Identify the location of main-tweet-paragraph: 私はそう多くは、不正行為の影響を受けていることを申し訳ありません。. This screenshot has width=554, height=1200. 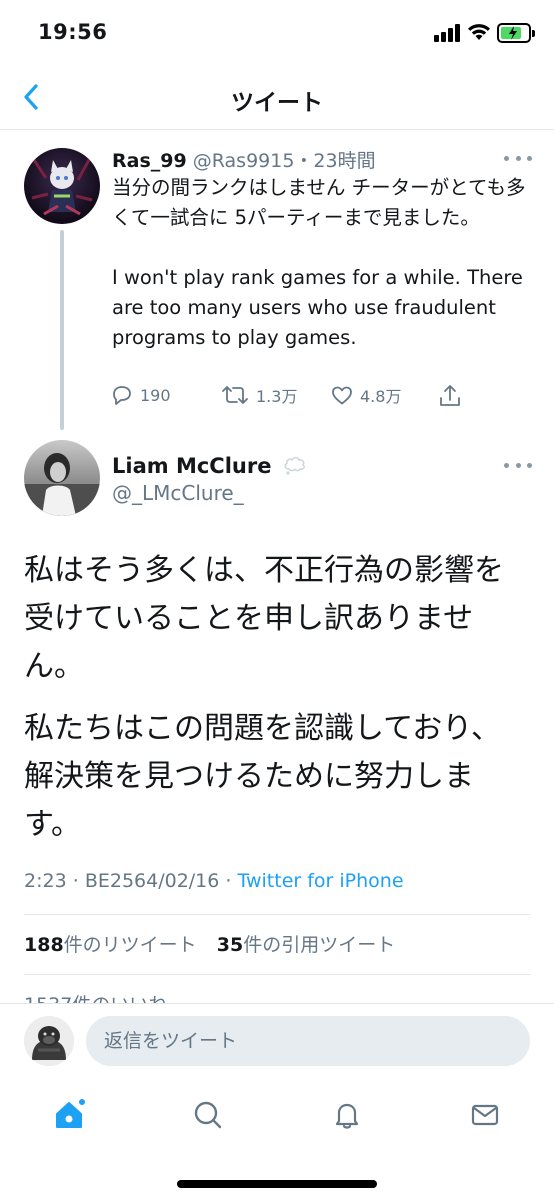
(264, 618).